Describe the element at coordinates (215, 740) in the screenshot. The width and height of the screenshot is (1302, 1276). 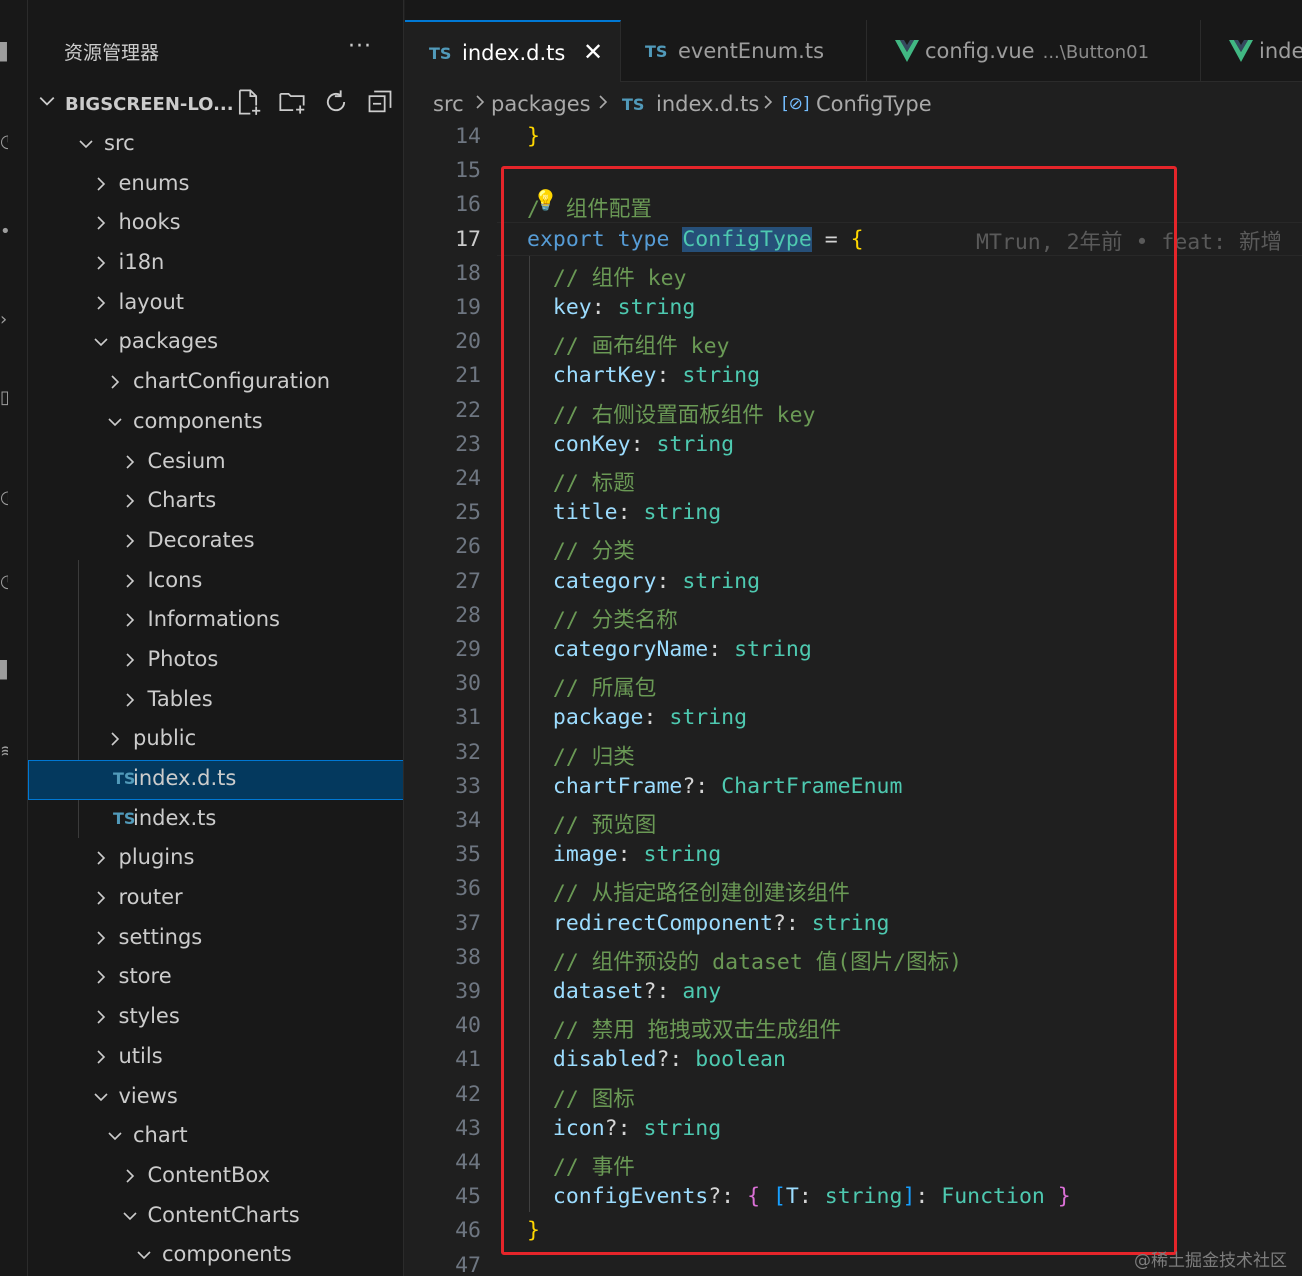
I see `tree-folder-public: public` at that location.